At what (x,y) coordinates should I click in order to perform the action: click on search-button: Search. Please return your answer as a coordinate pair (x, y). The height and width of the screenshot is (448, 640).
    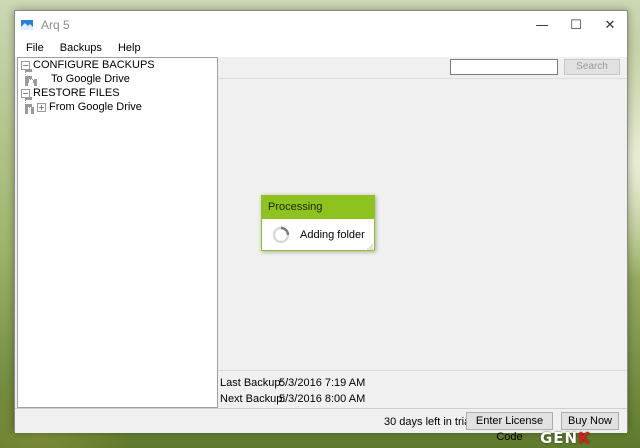
    Looking at the image, I should click on (592, 67).